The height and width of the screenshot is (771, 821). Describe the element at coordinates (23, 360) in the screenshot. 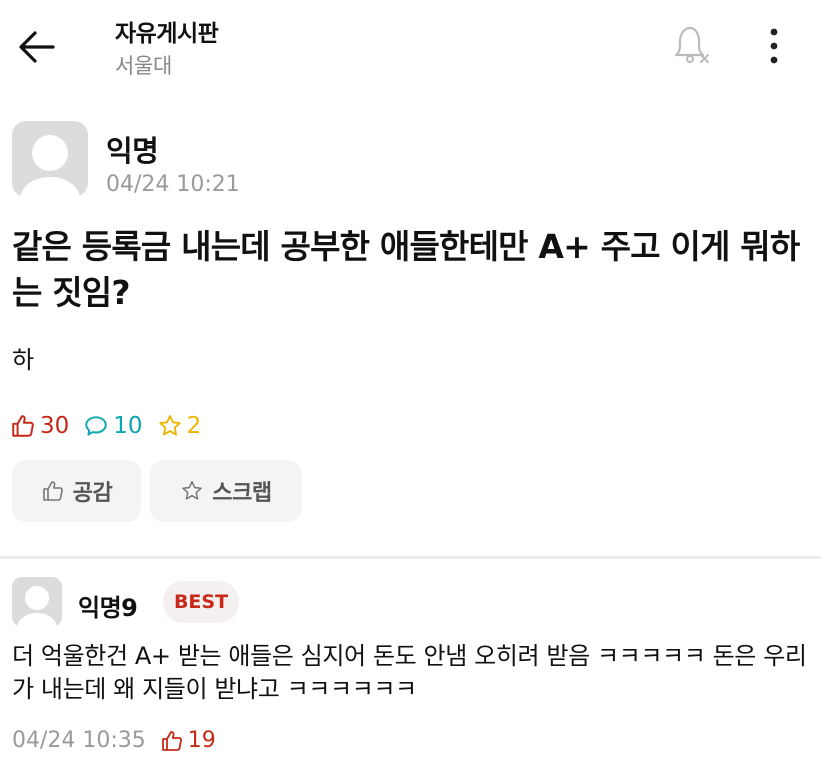

I see `post-body: 하` at that location.